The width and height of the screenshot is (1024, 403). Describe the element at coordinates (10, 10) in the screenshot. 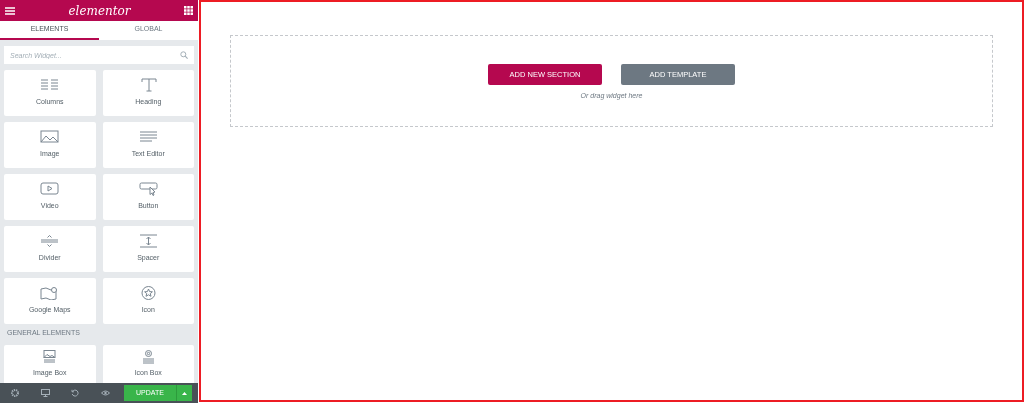

I see `menu-icon` at that location.